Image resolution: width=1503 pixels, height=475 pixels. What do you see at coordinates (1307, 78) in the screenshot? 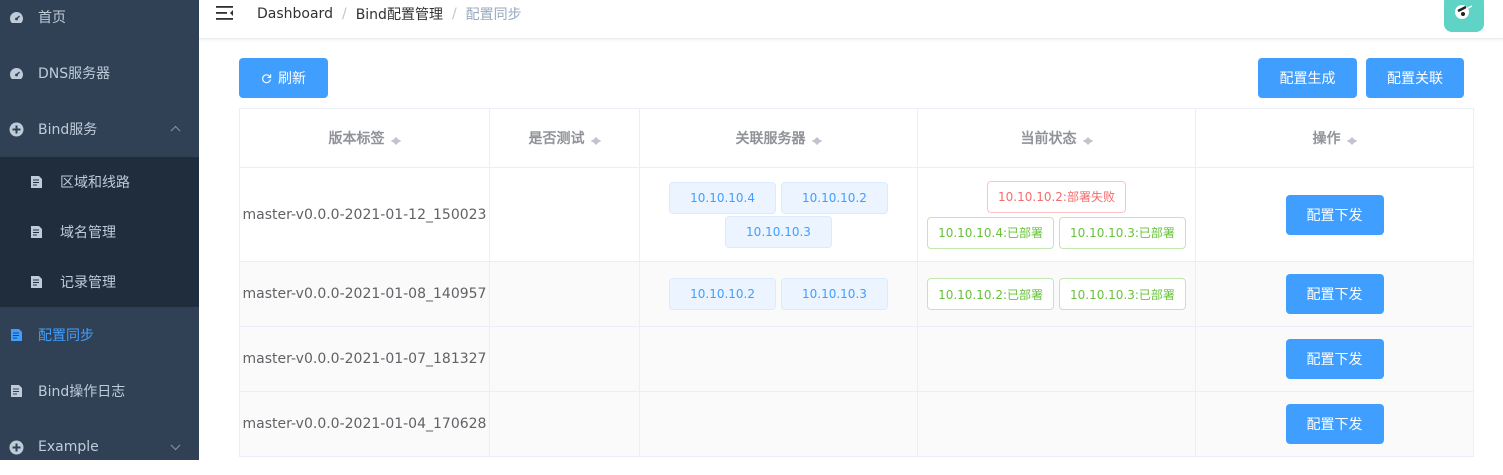
I see `generate-config-button: 配置生成` at bounding box center [1307, 78].